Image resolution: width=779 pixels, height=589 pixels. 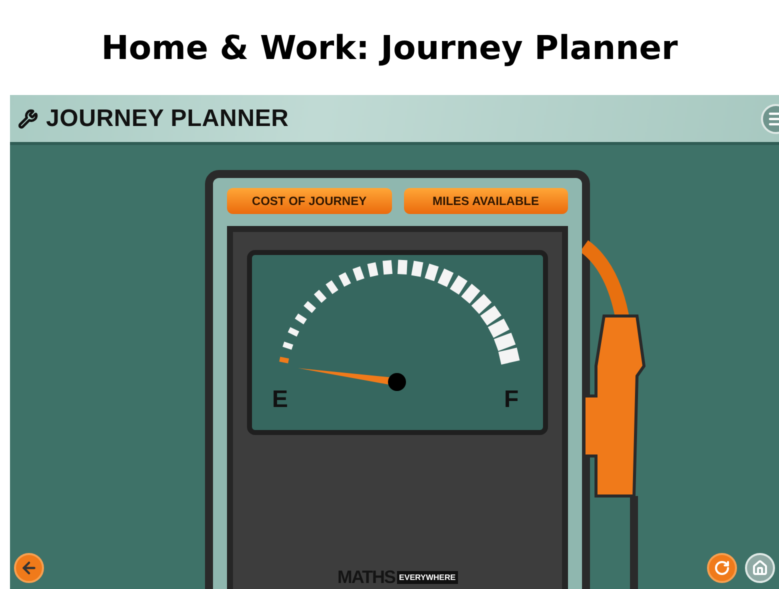 What do you see at coordinates (486, 201) in the screenshot?
I see `tab-button: MILES AVAILABLE` at bounding box center [486, 201].